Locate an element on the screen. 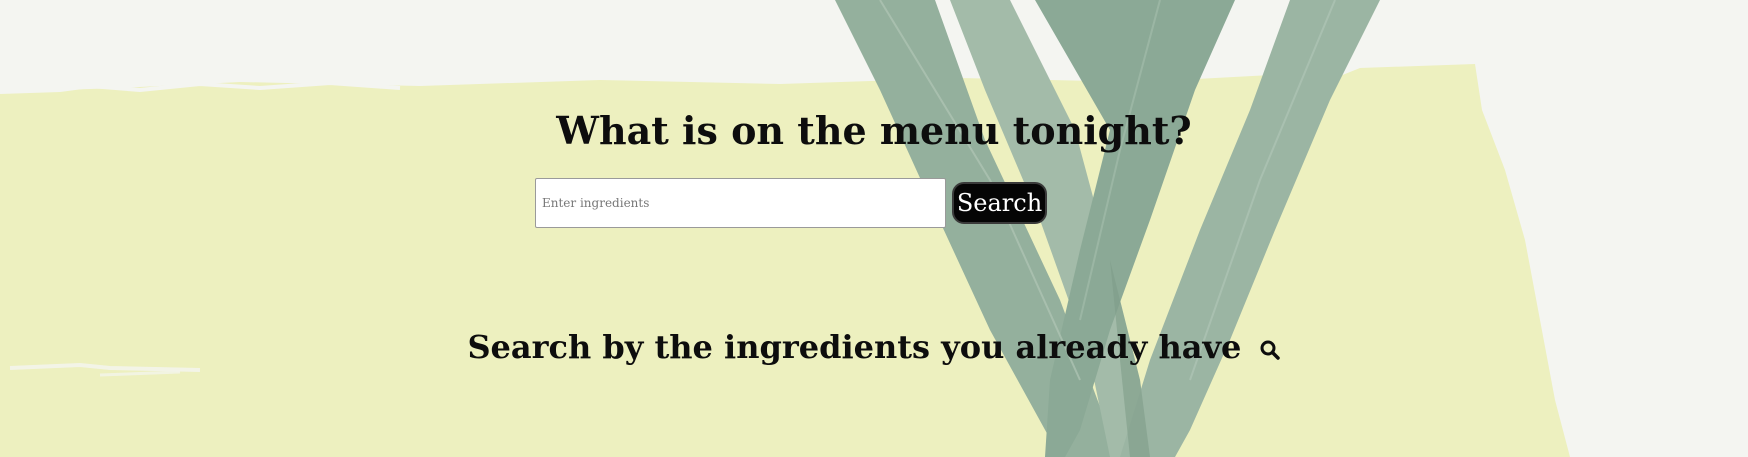 This screenshot has width=1748, height=457. ingredients-input is located at coordinates (740, 203).